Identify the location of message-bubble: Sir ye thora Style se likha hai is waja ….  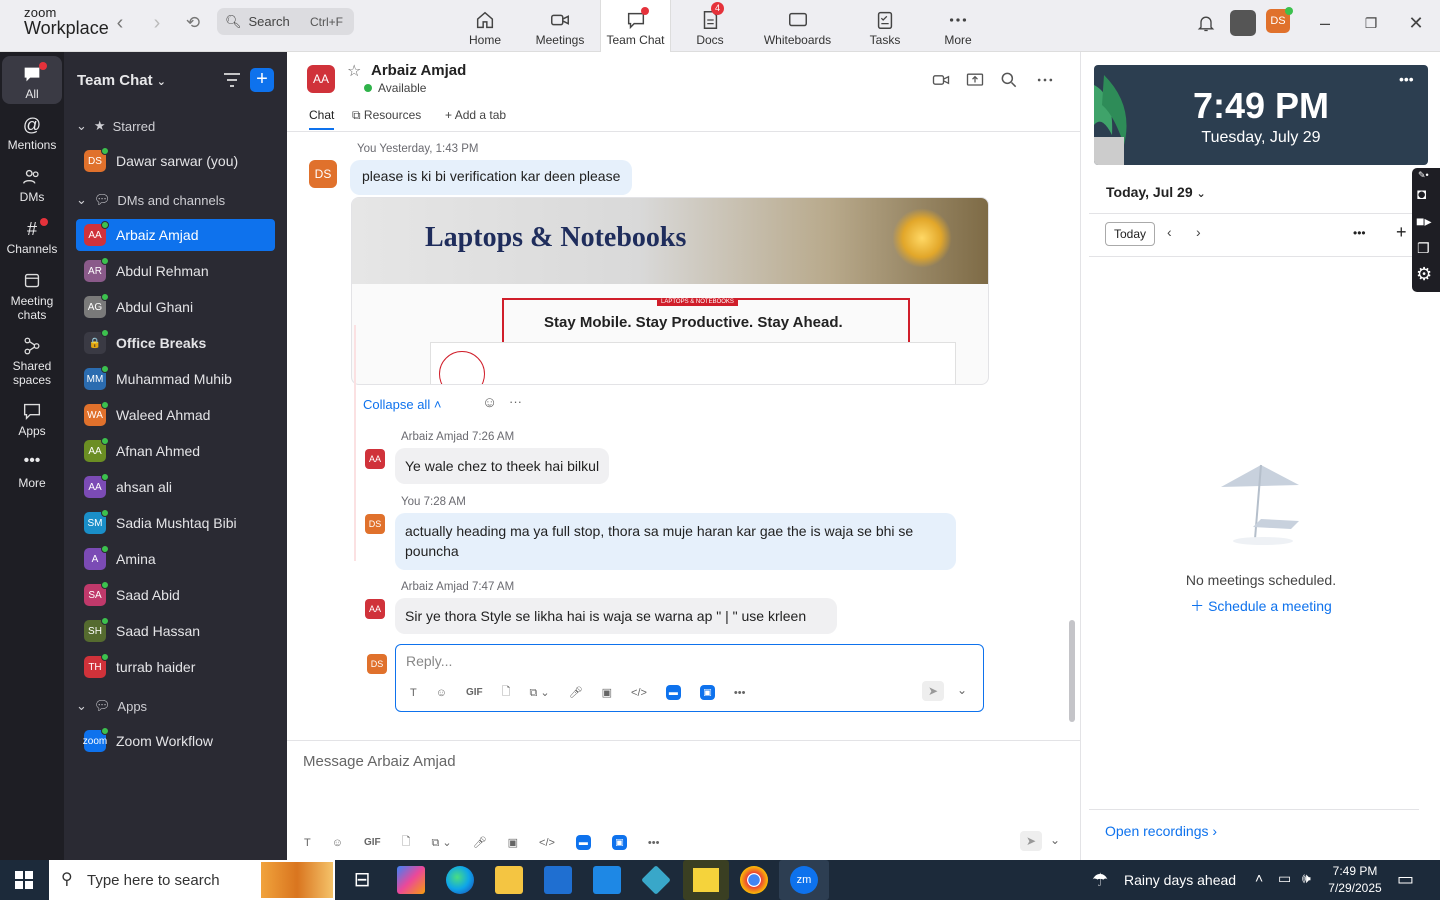
(616, 616).